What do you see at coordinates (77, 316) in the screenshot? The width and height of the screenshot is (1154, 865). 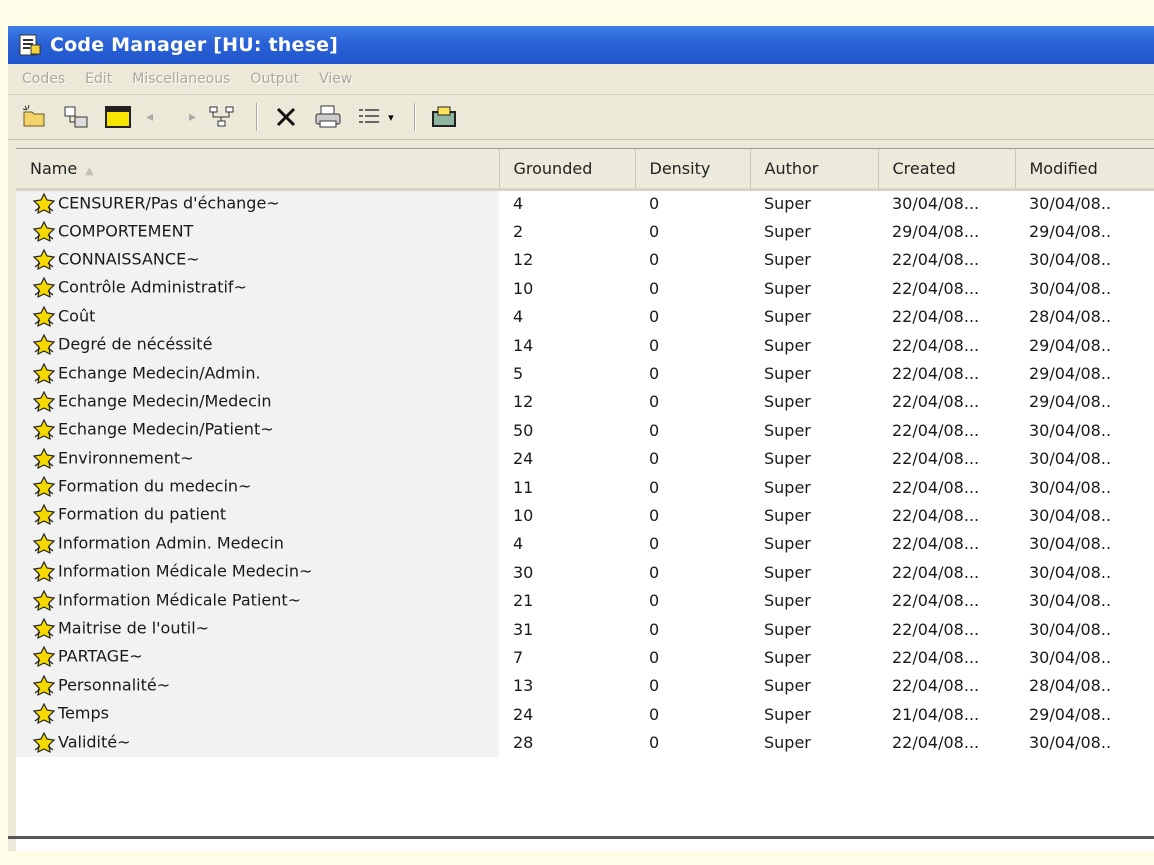 I see `code-name: Coût` at bounding box center [77, 316].